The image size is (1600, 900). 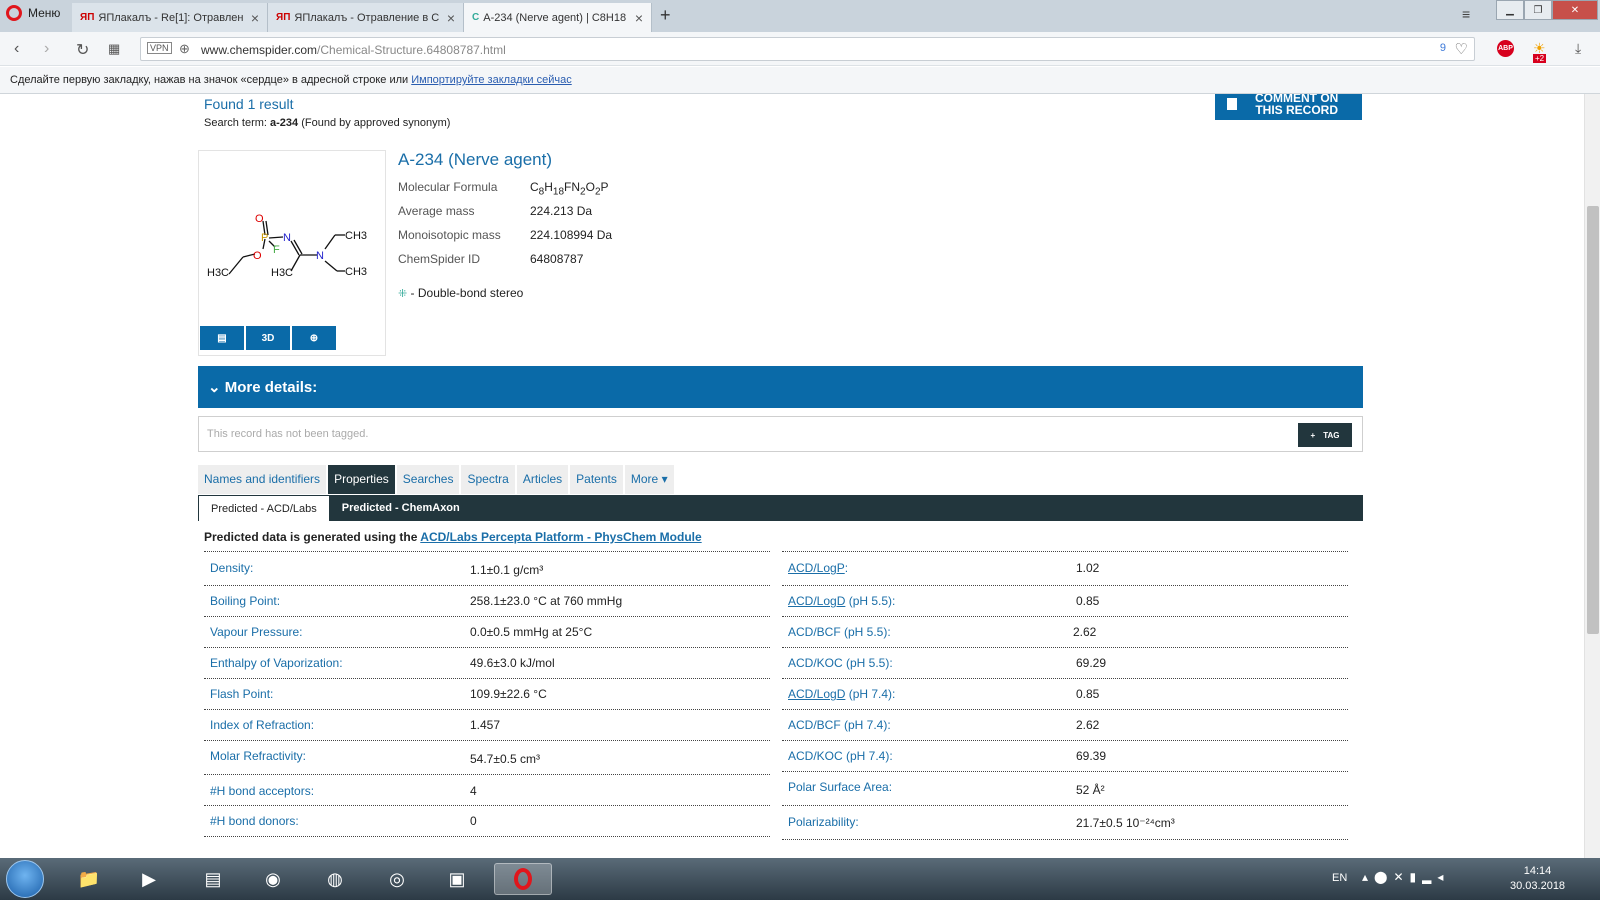 I want to click on tab-articles: Articles, so click(x=542, y=479).